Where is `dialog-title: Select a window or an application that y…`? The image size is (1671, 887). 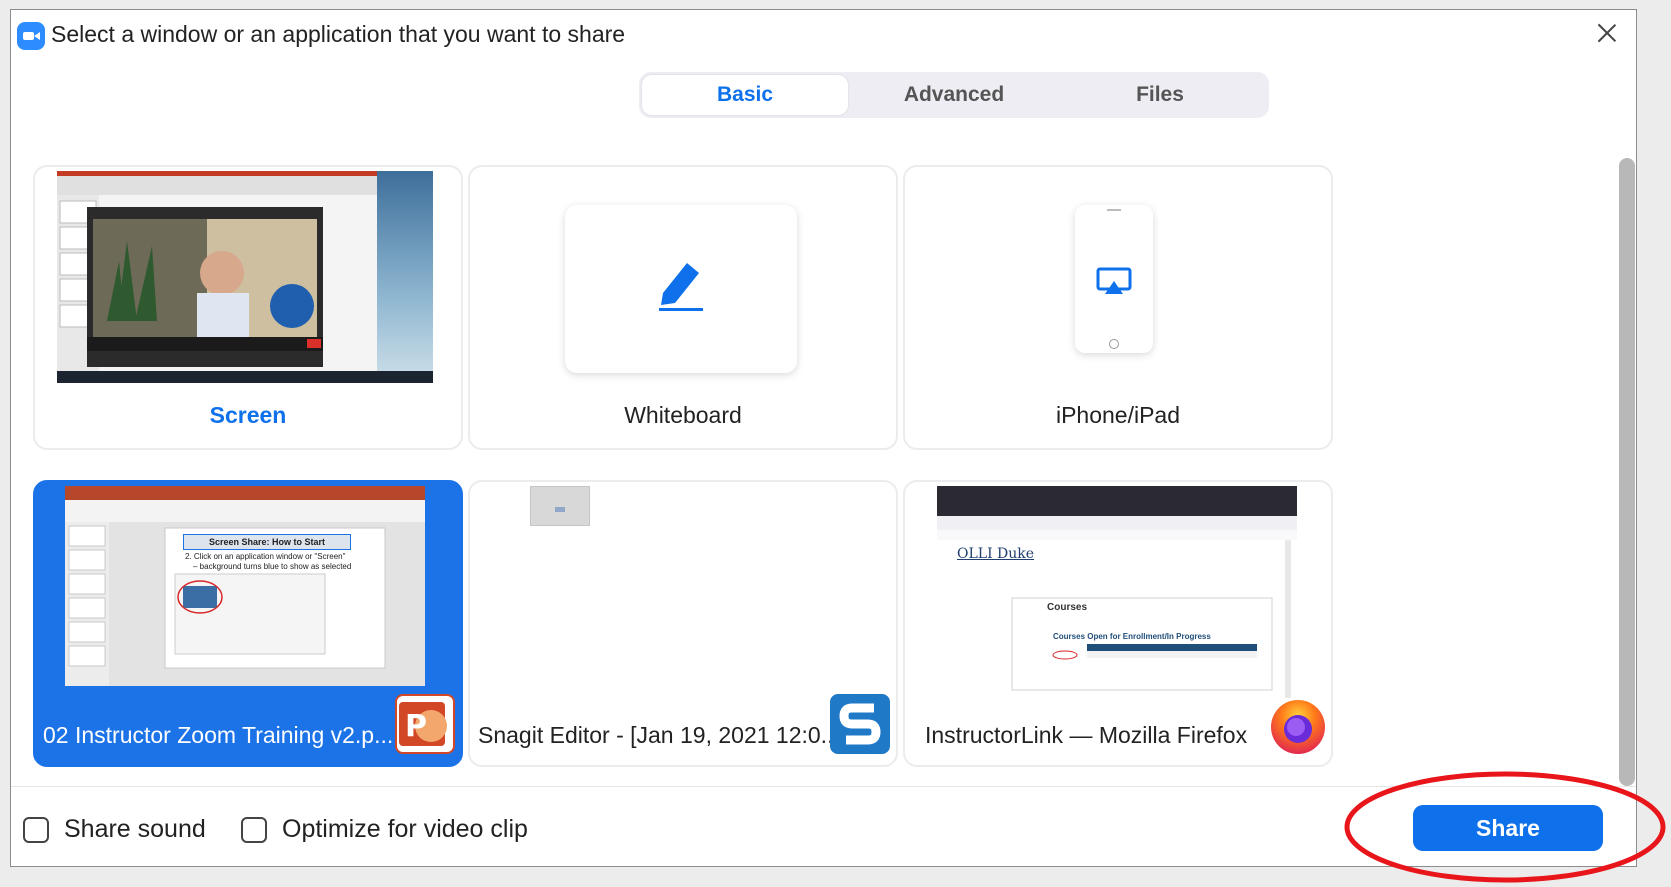
dialog-title: Select a window or an application that y… is located at coordinates (338, 34).